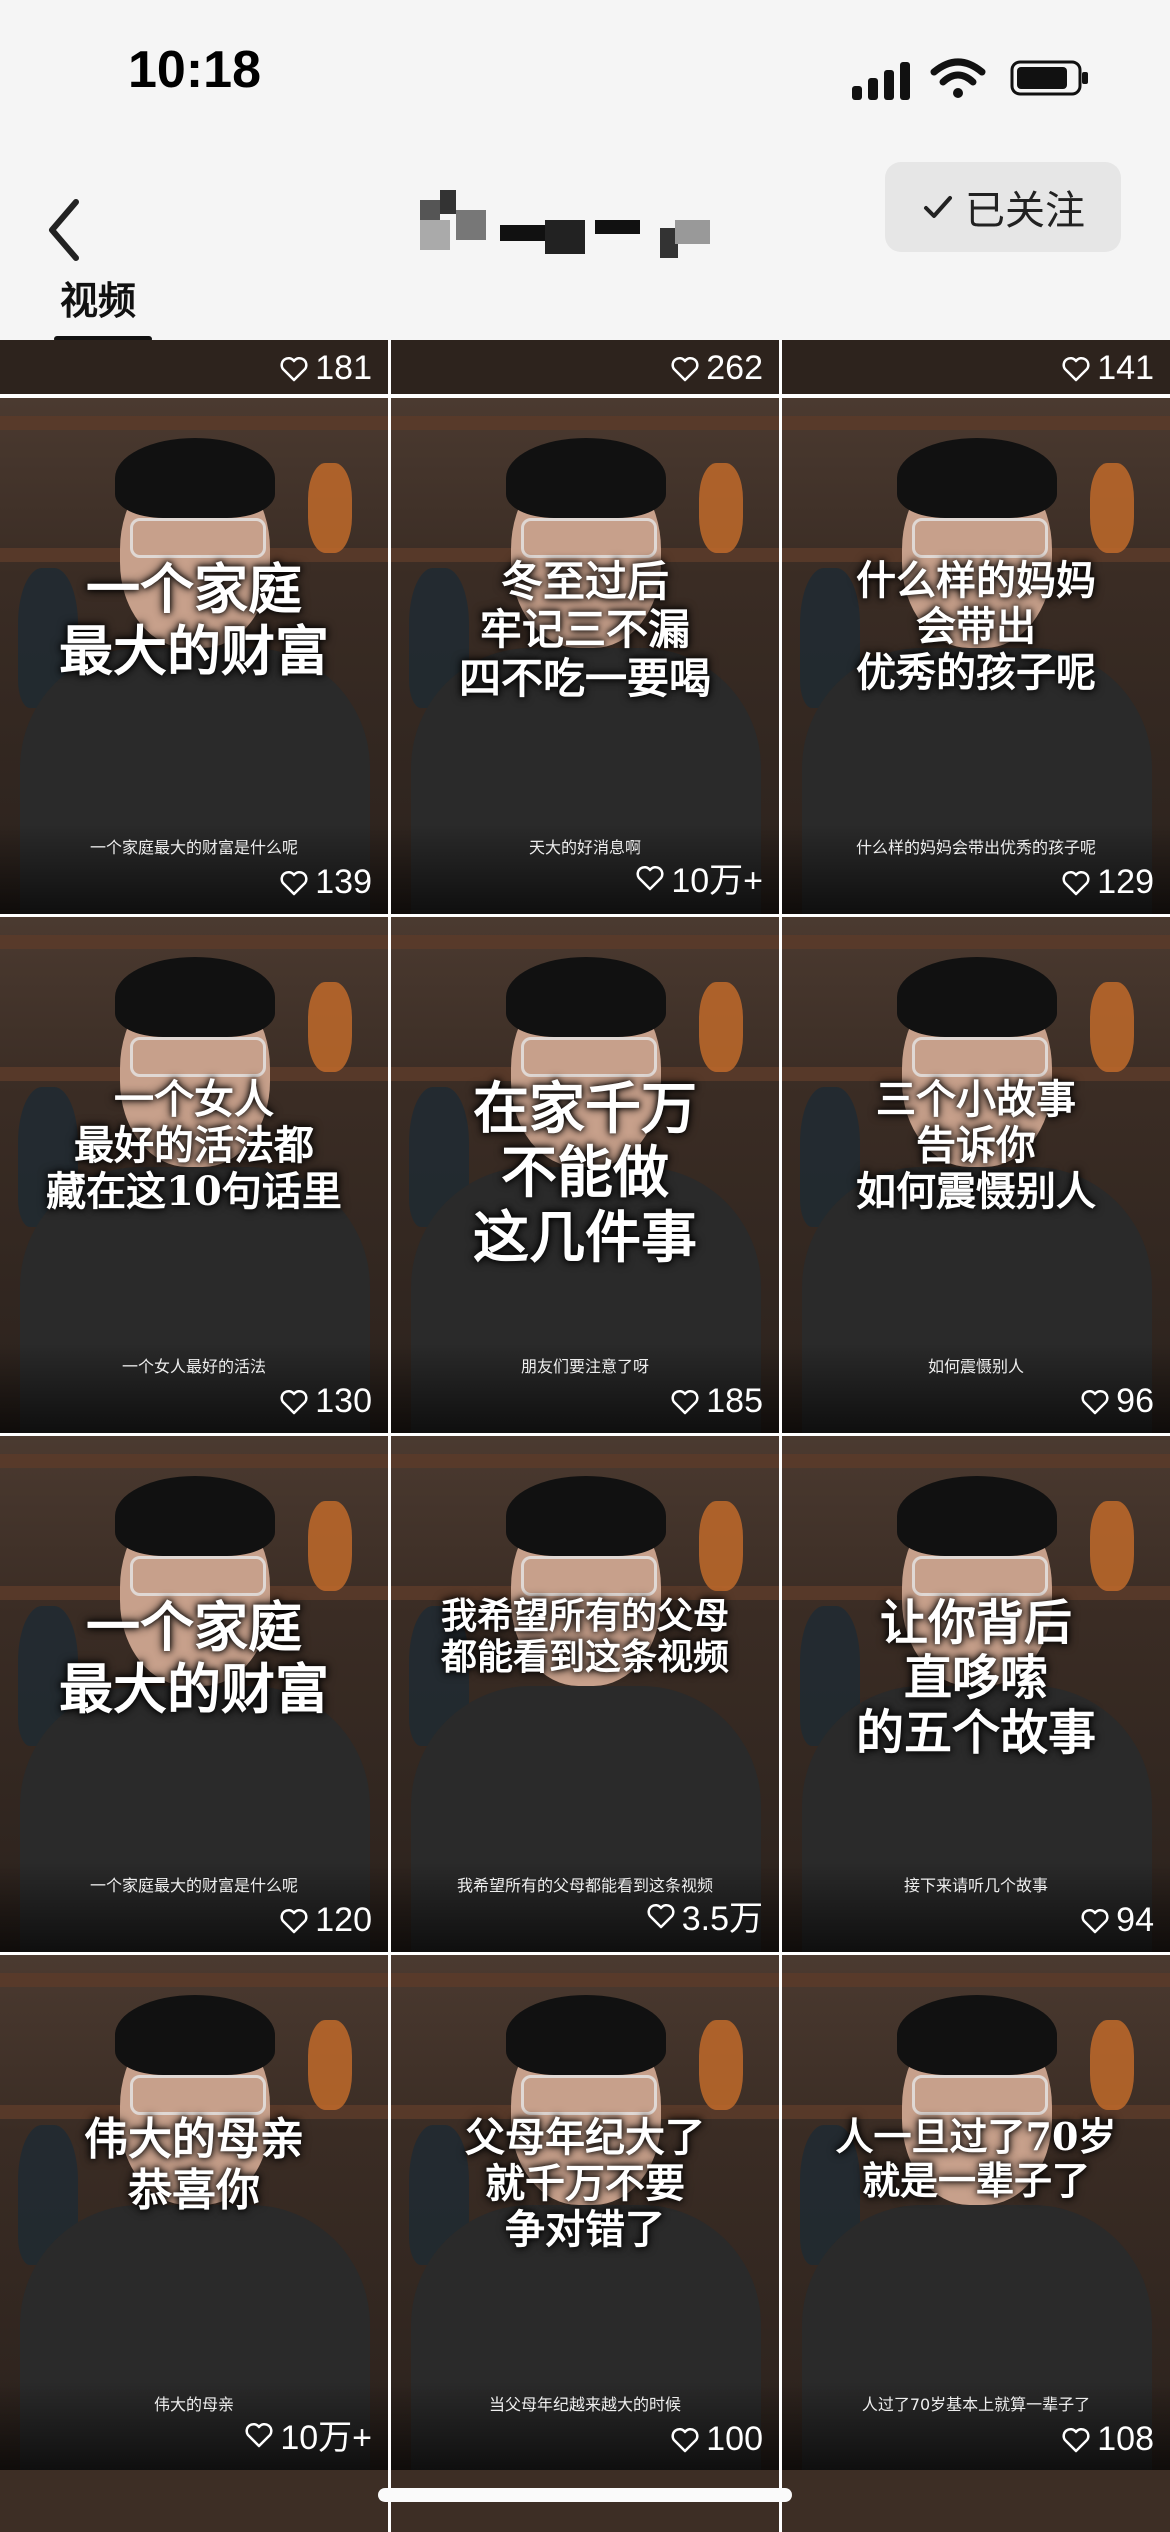  I want to click on chevron-left-icon, so click(65, 230).